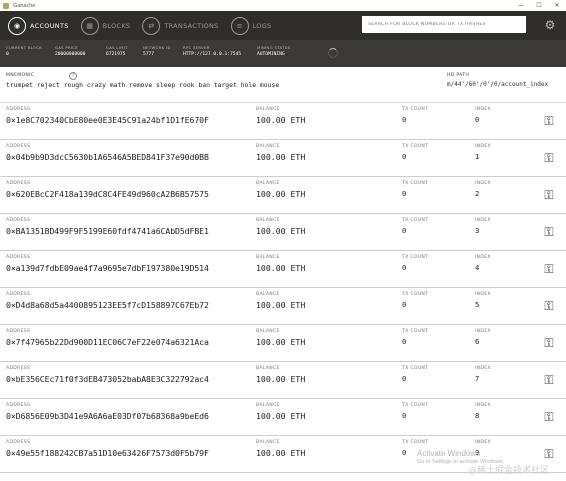 The height and width of the screenshot is (481, 566). Describe the element at coordinates (477, 193) in the screenshot. I see `index-value: 2` at that location.